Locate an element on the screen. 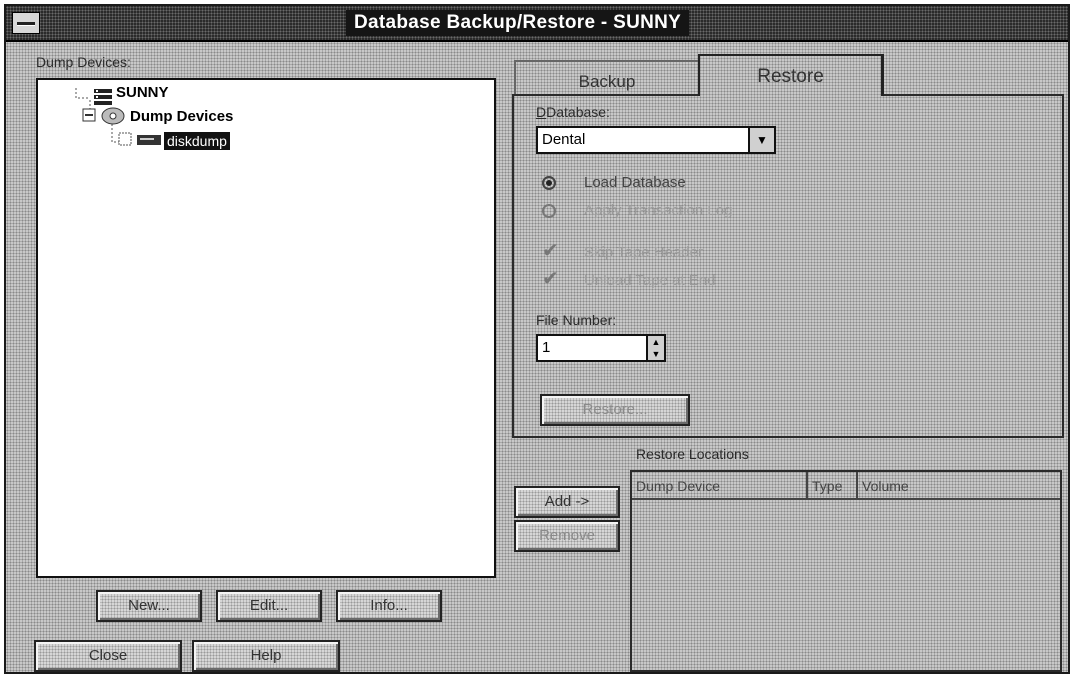 This screenshot has height=678, width=1074. file-number-label: File Number: is located at coordinates (576, 320).